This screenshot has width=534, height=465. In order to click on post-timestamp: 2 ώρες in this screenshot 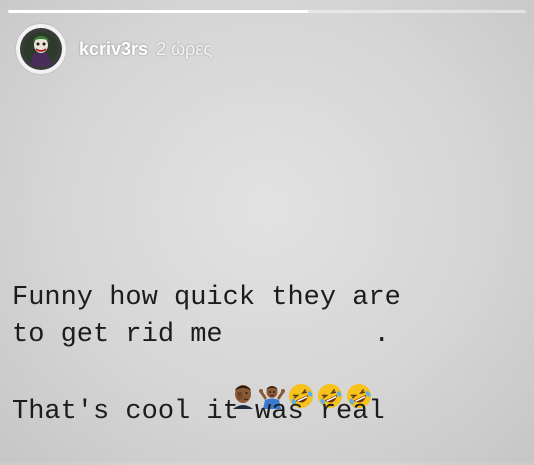, I will do `click(184, 48)`.